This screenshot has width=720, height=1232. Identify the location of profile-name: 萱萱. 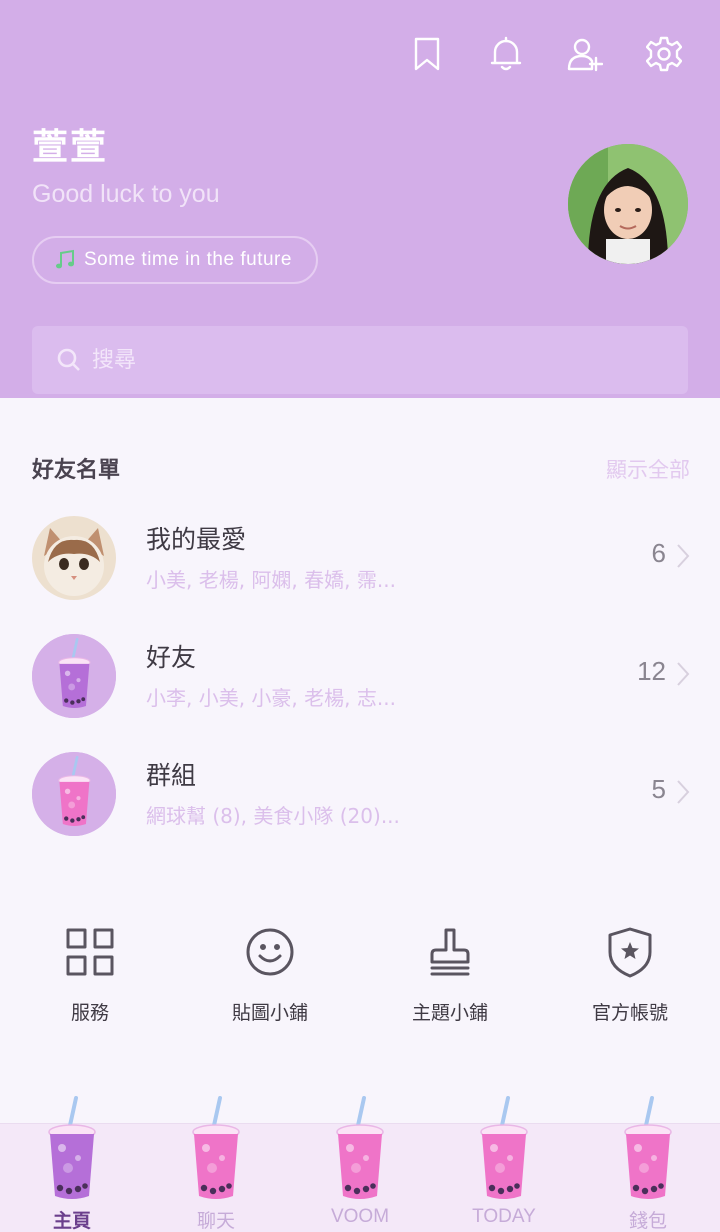
(70, 144).